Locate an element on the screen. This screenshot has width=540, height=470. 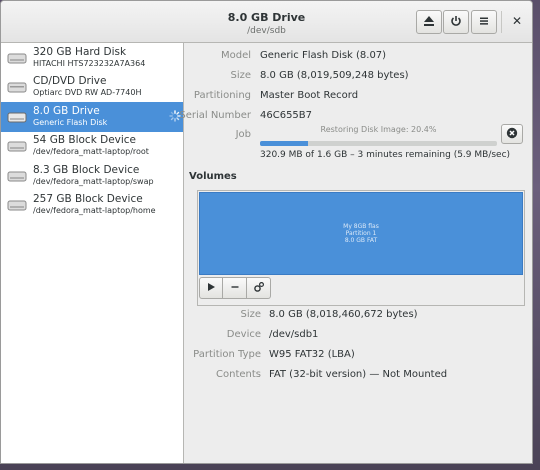
size-label: Size is located at coordinates (240, 75).